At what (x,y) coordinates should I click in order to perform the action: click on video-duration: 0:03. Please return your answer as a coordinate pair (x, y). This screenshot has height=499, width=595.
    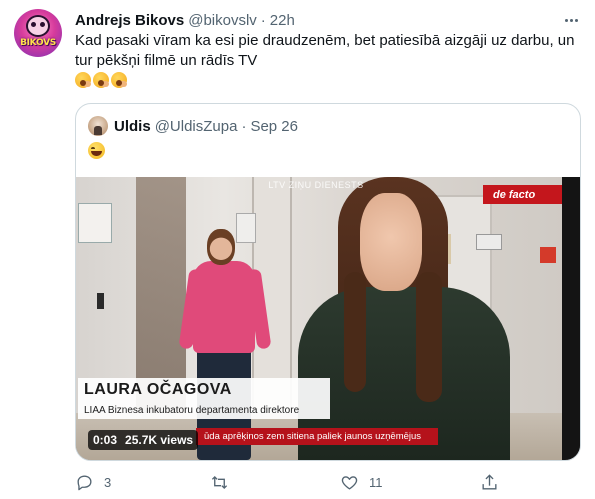
    Looking at the image, I should click on (105, 440).